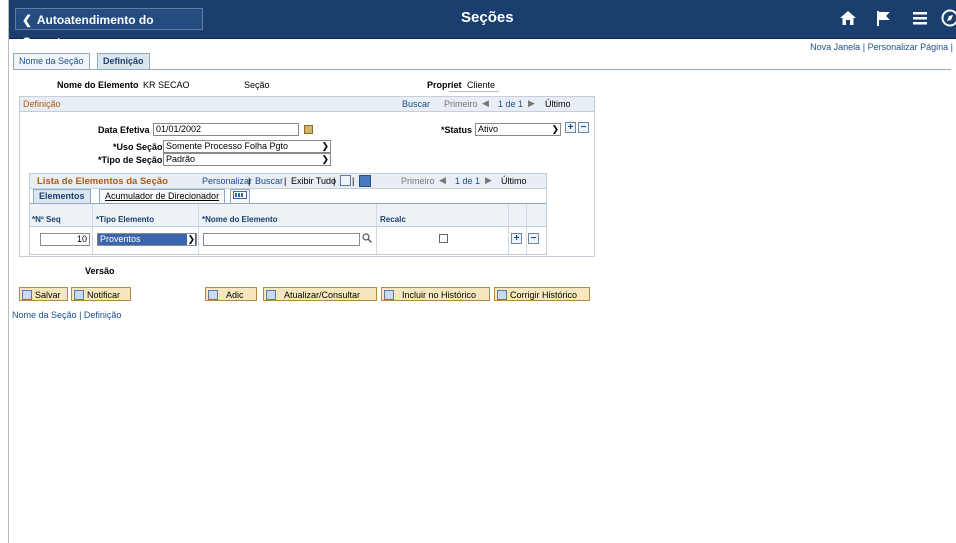  Describe the element at coordinates (44, 315) in the screenshot. I see `bottom-link-section-name: Nome da Seção` at that location.